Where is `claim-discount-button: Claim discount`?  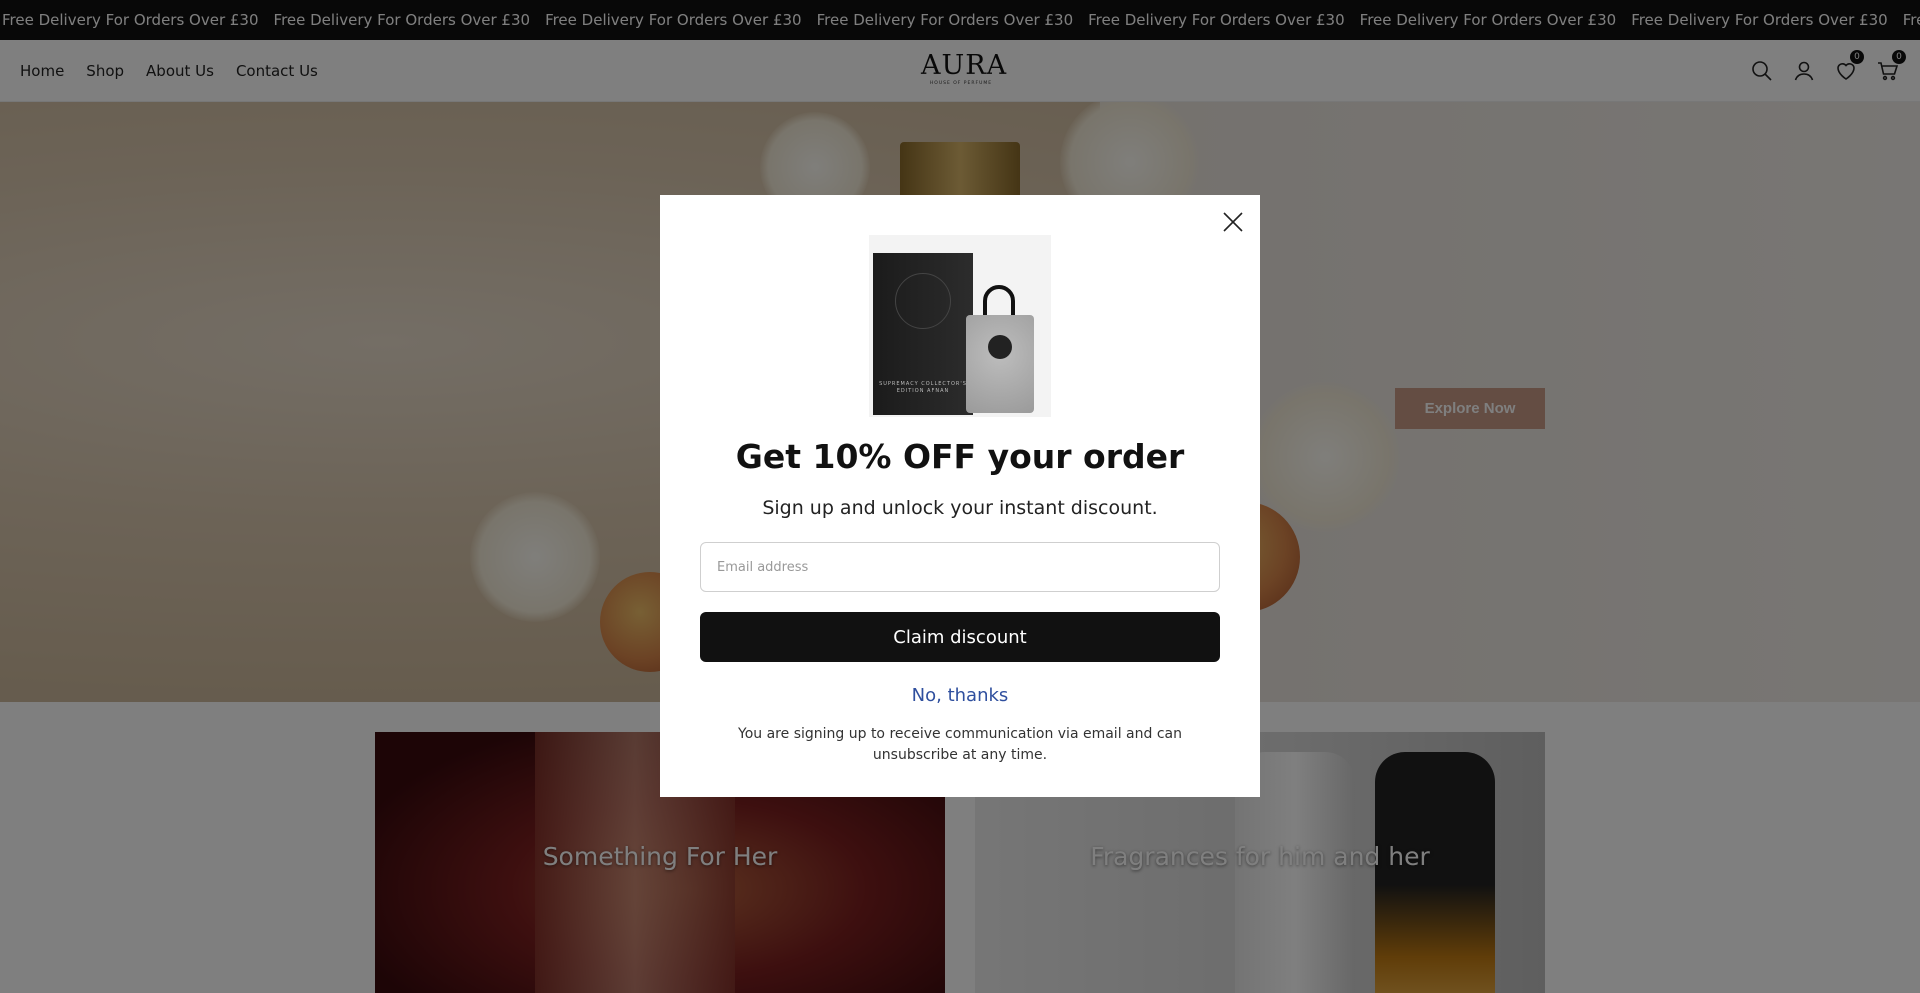 claim-discount-button: Claim discount is located at coordinates (960, 637).